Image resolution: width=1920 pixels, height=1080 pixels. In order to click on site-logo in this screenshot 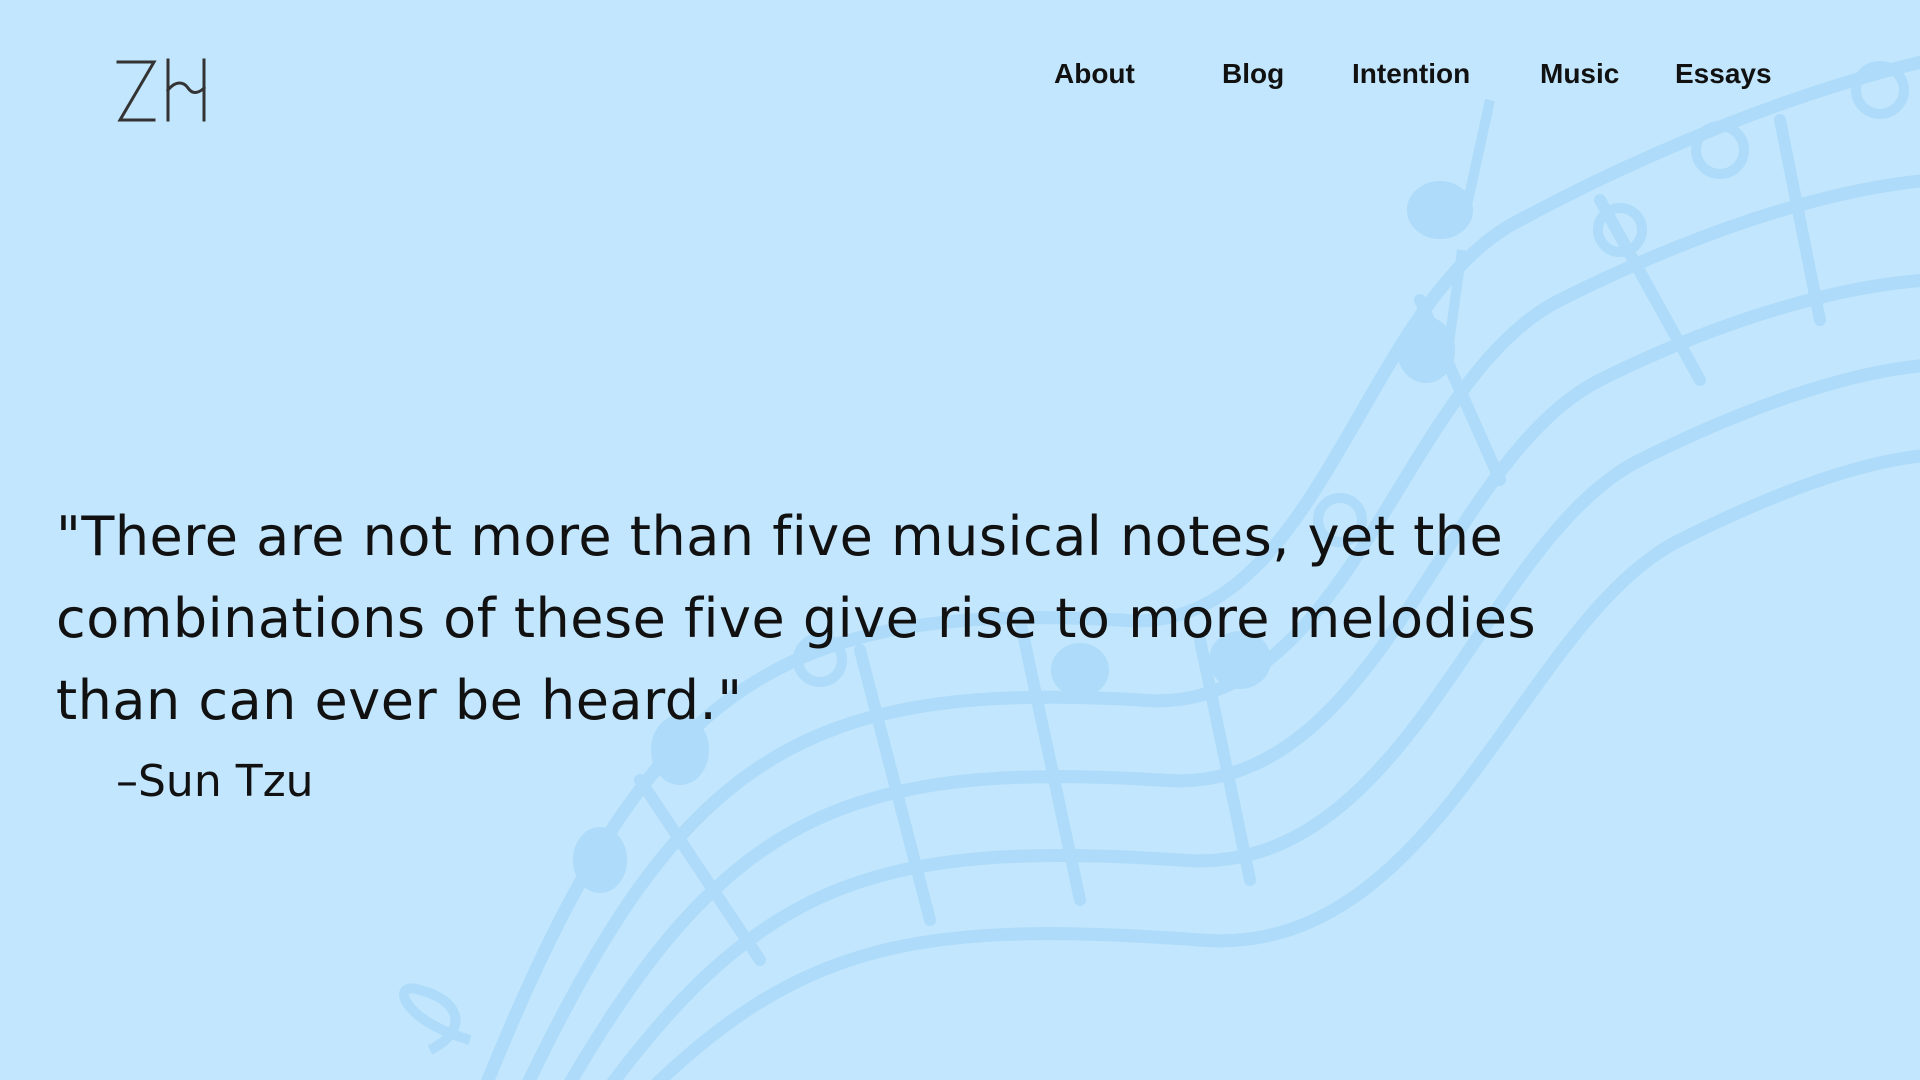, I will do `click(161, 91)`.